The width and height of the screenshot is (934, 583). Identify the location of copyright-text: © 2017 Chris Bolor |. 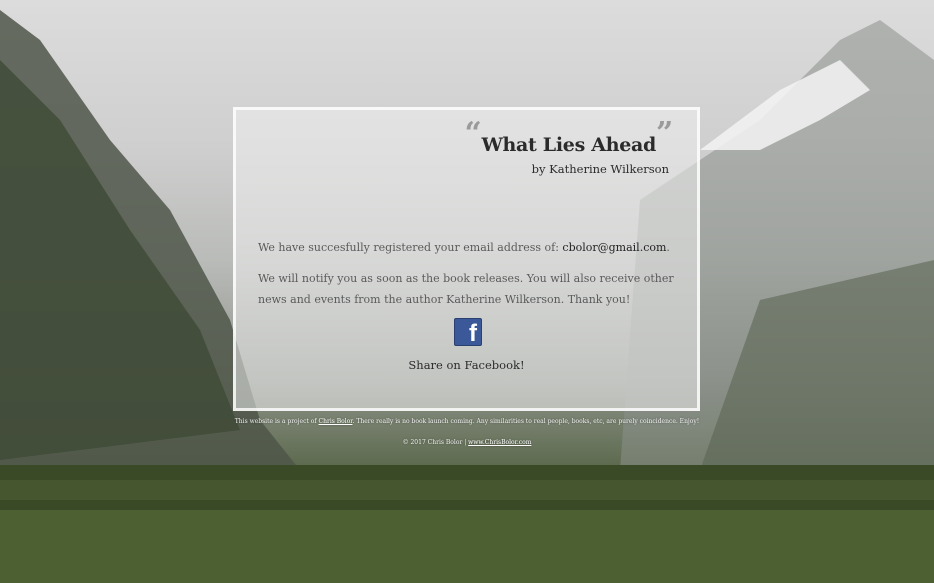
(435, 442).